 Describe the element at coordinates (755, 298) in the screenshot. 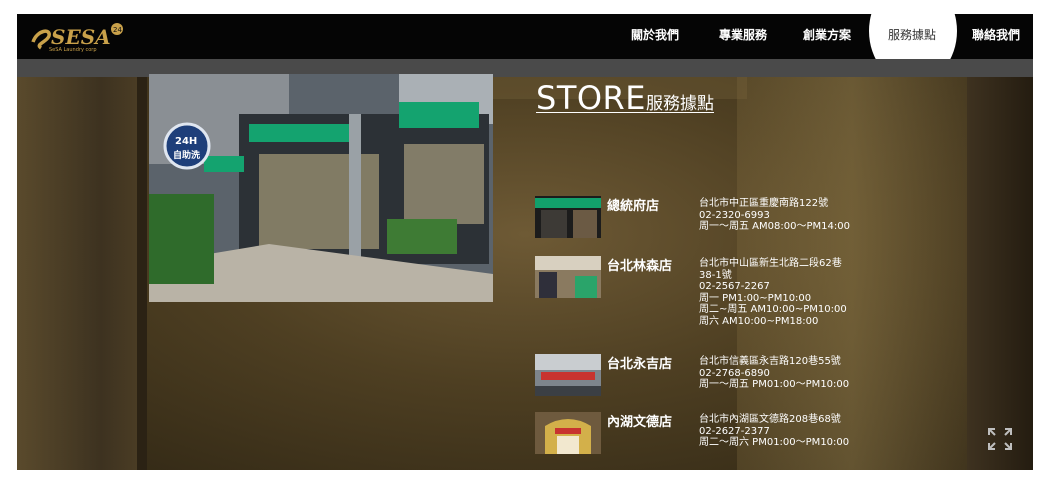

I see `store-hours: 周一 PM1:00~PM10:00` at that location.